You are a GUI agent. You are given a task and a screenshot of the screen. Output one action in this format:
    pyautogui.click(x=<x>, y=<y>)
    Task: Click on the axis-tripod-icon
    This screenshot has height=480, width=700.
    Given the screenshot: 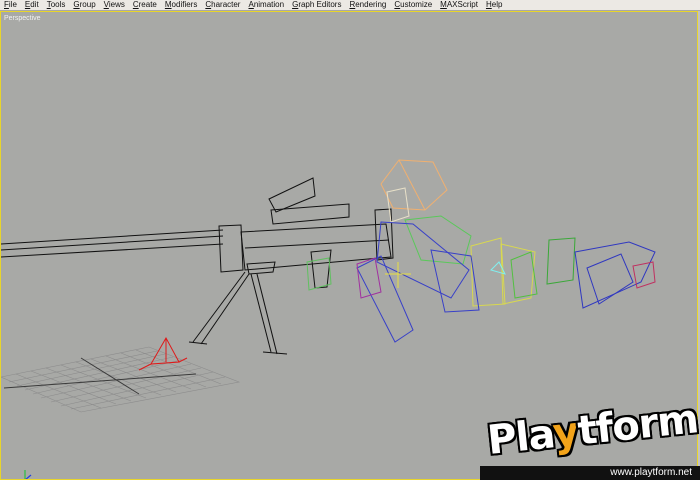 What is the action you would take?
    pyautogui.click(x=28, y=474)
    